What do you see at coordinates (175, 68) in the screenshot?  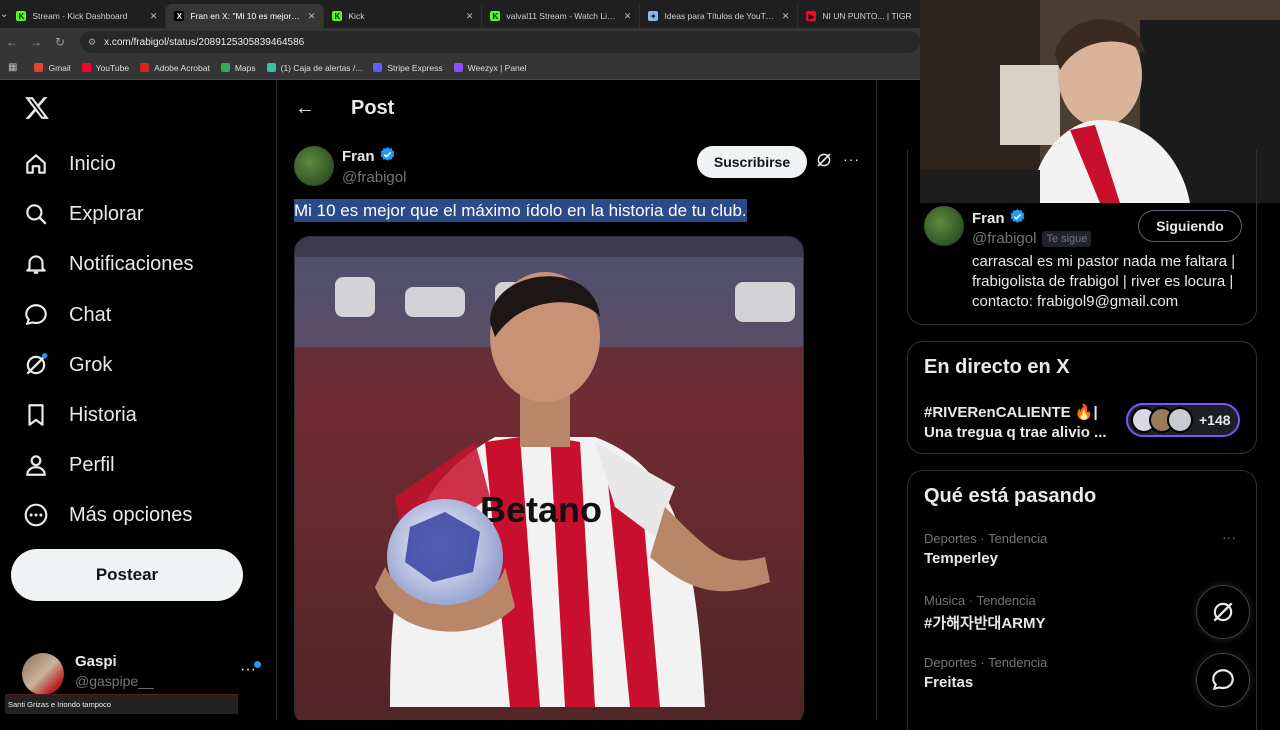 I see `bookmark-item: Adobe Acrobat` at bounding box center [175, 68].